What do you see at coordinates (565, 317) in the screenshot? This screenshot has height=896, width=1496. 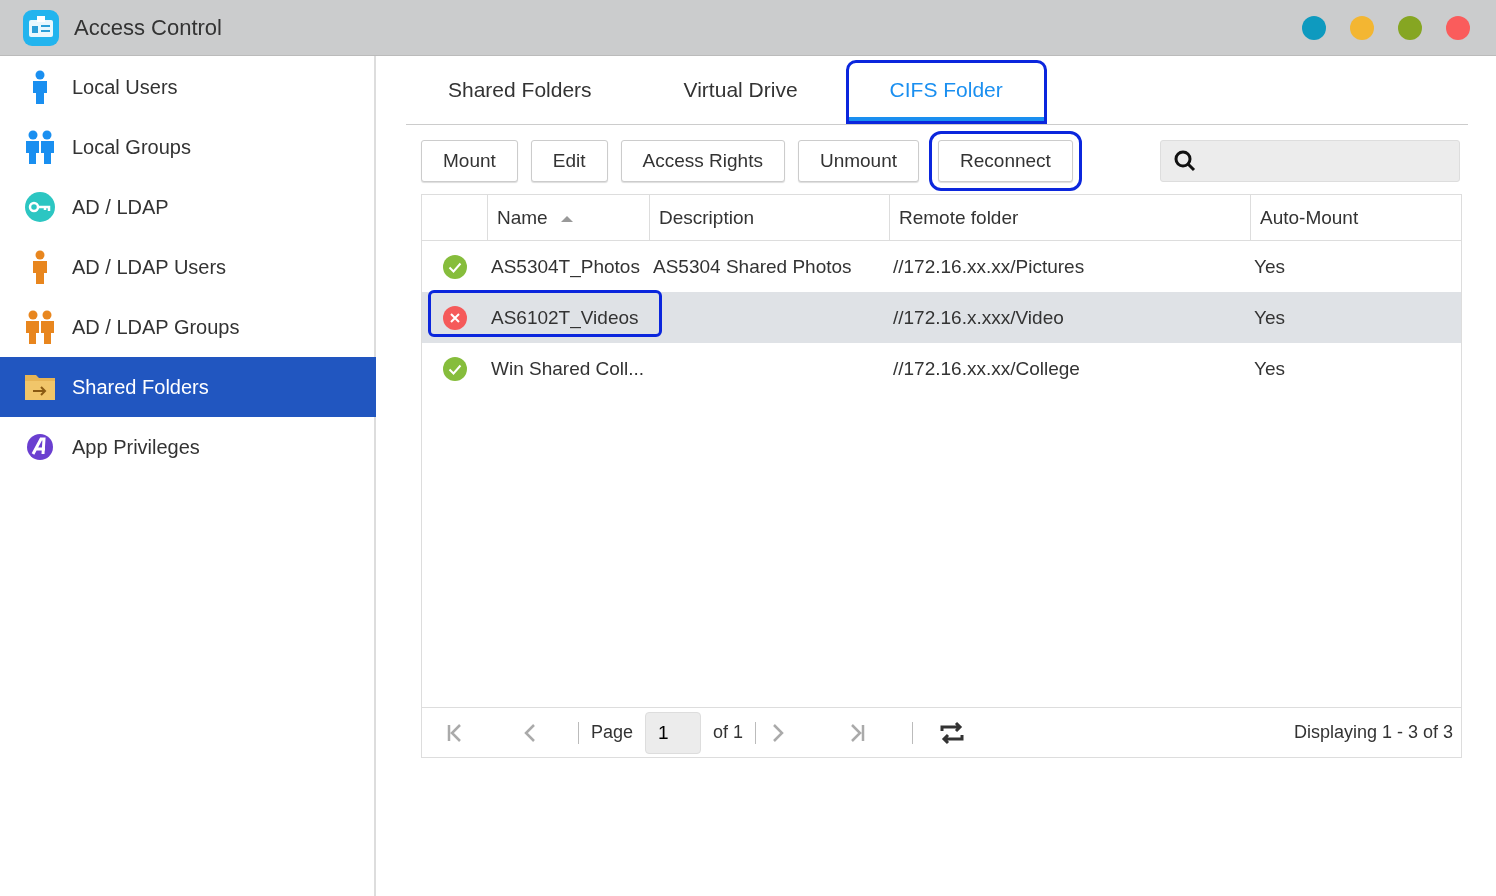 I see `table-cell-text: AS6102T_Videos` at bounding box center [565, 317].